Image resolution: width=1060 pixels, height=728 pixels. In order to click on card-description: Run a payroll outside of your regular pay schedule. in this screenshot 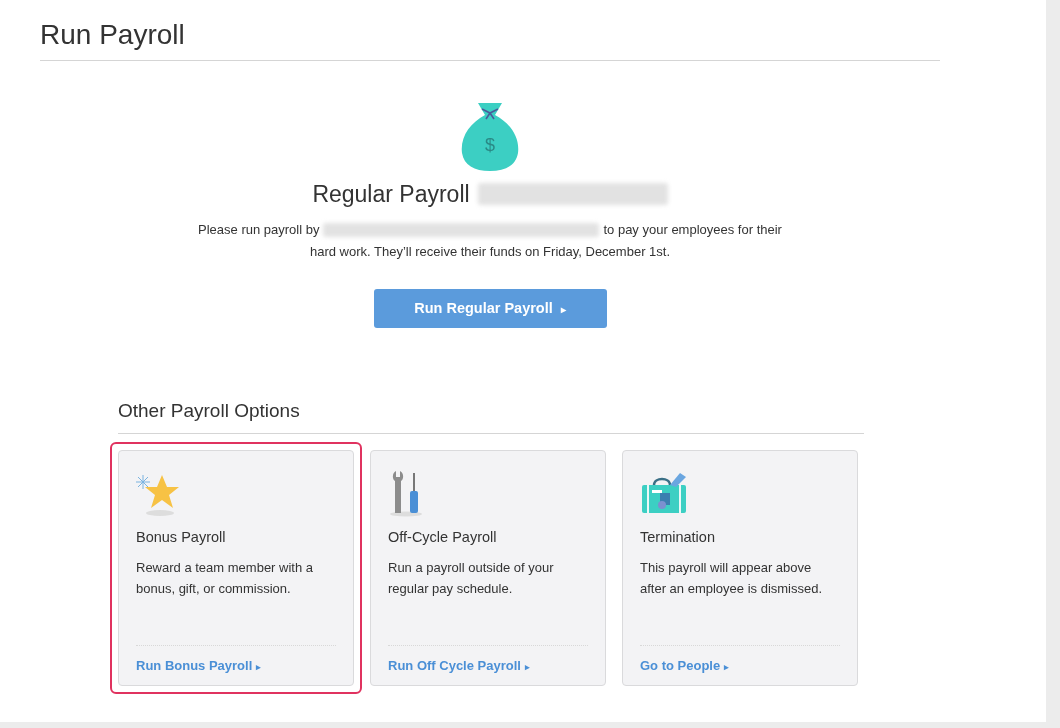, I will do `click(471, 578)`.